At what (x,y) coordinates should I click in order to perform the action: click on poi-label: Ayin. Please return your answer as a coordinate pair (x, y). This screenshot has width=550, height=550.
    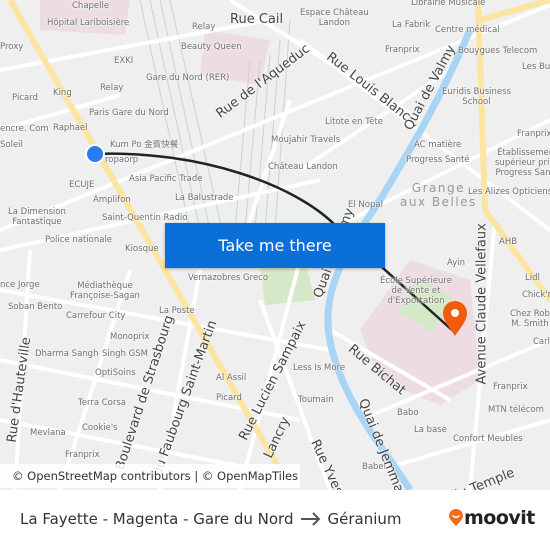
    Looking at the image, I should click on (456, 263).